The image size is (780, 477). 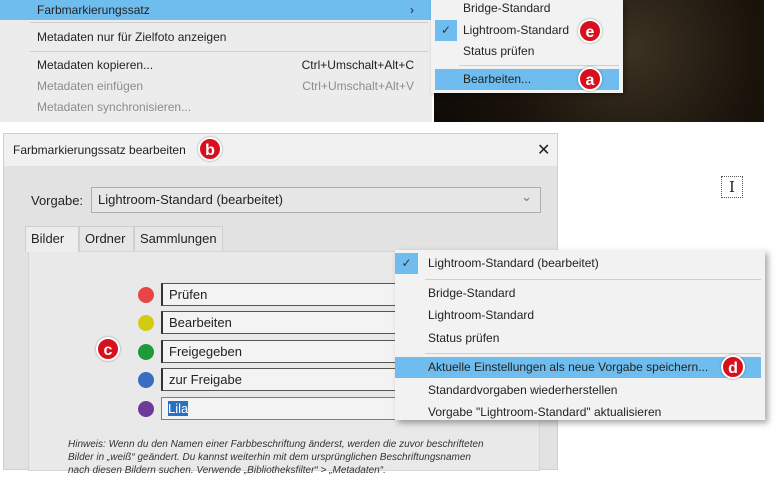 I want to click on color-dot-green, so click(x=146, y=352).